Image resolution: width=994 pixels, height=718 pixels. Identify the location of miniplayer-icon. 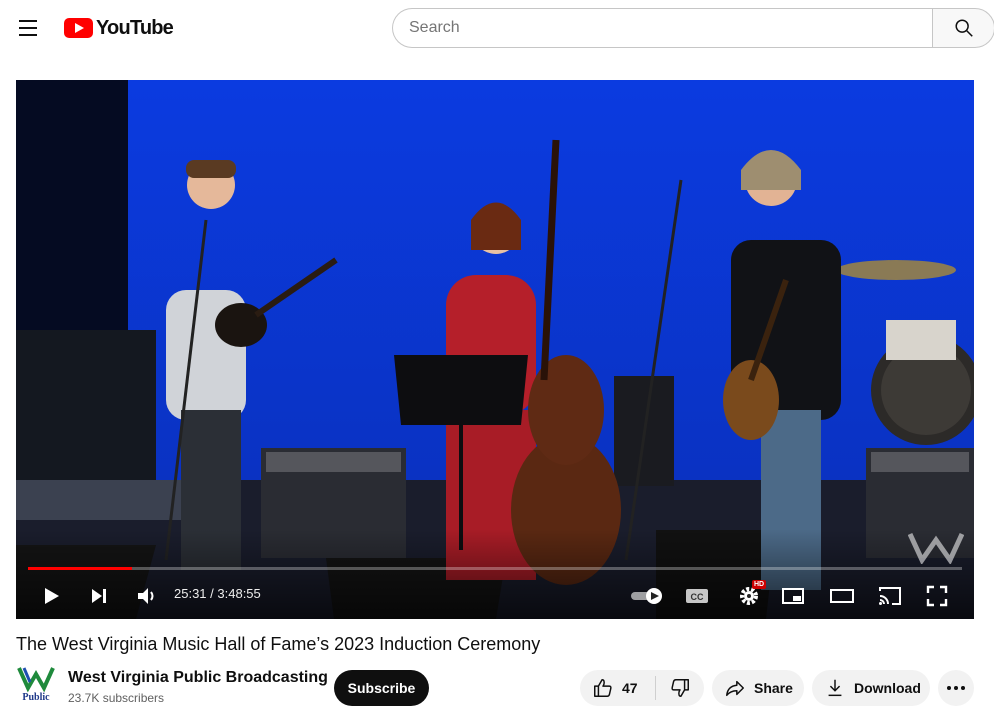
(793, 596).